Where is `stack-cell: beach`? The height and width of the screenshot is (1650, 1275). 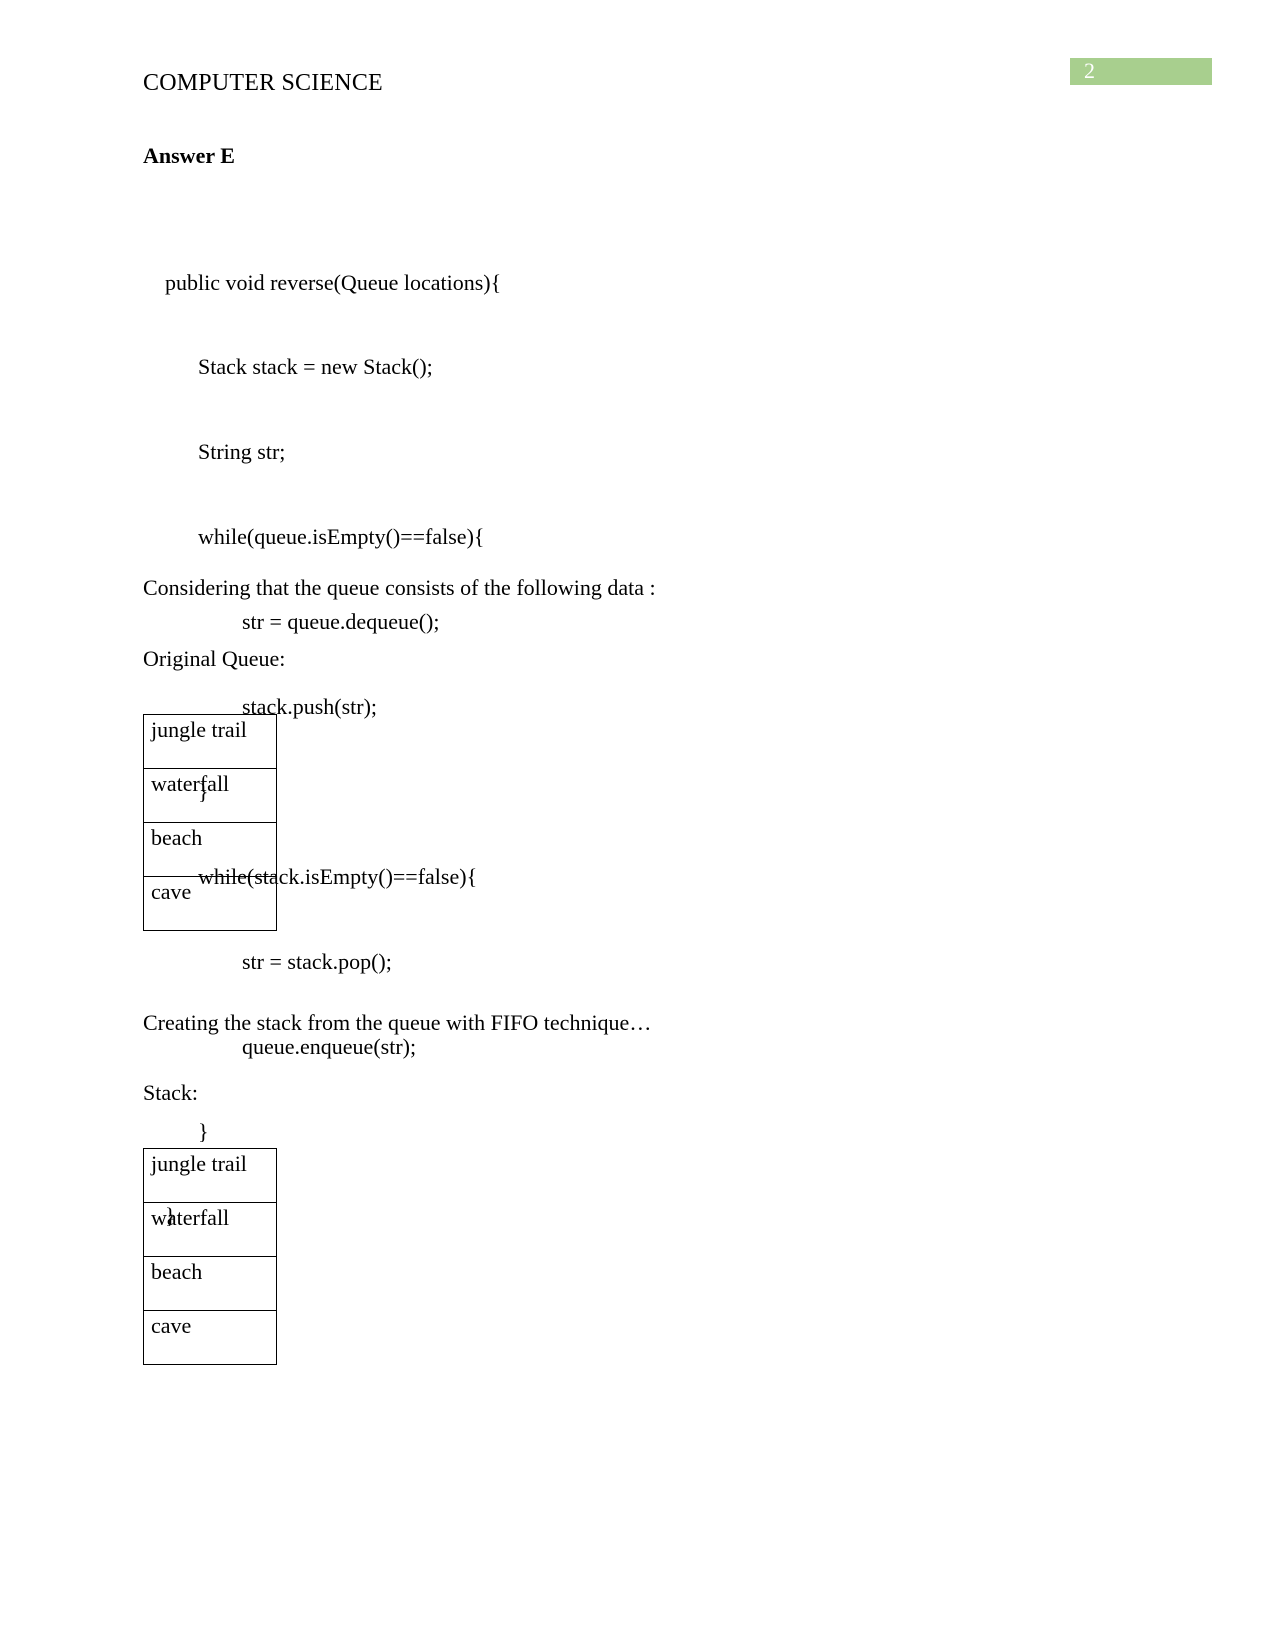 stack-cell: beach is located at coordinates (210, 1283).